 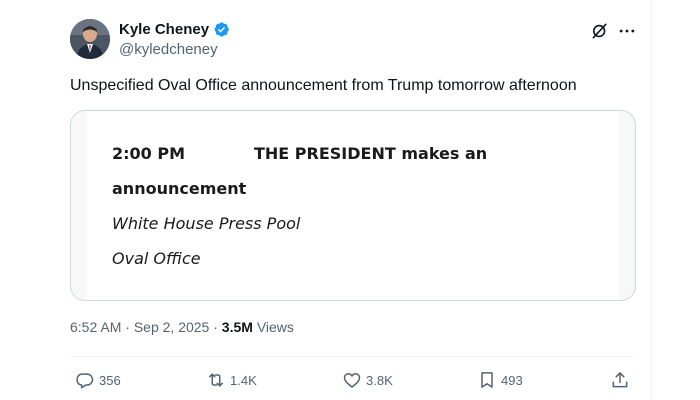 I want to click on author-display-name: Kyle Cheney, so click(x=164, y=29).